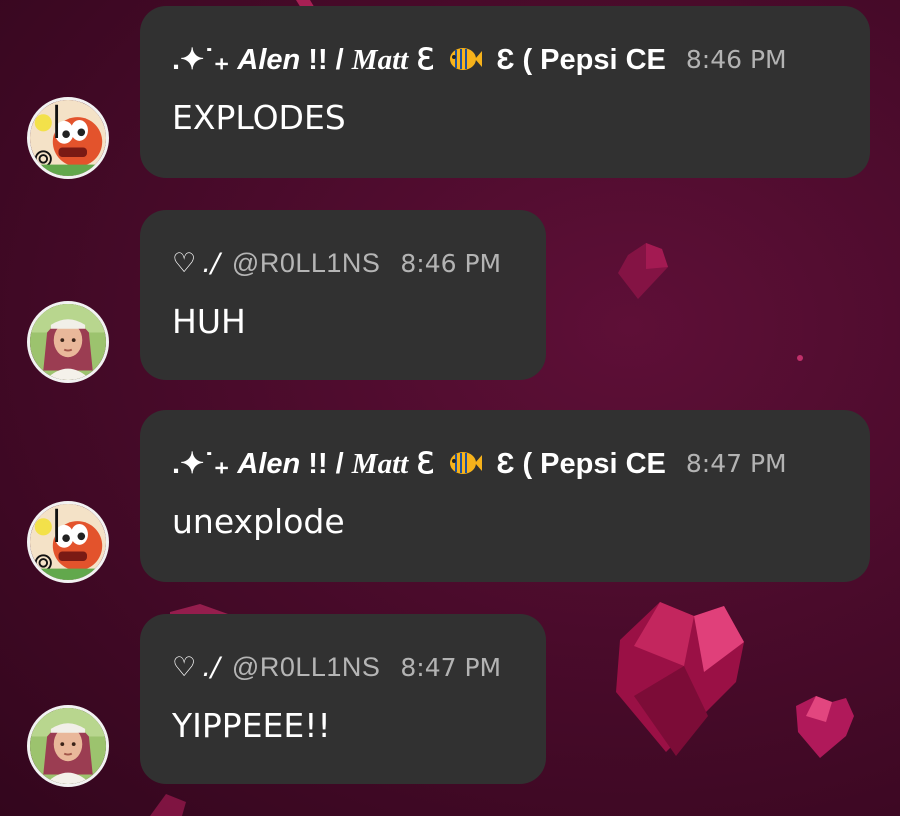 The image size is (900, 816). What do you see at coordinates (209, 321) in the screenshot?
I see `message-text: HUH` at bounding box center [209, 321].